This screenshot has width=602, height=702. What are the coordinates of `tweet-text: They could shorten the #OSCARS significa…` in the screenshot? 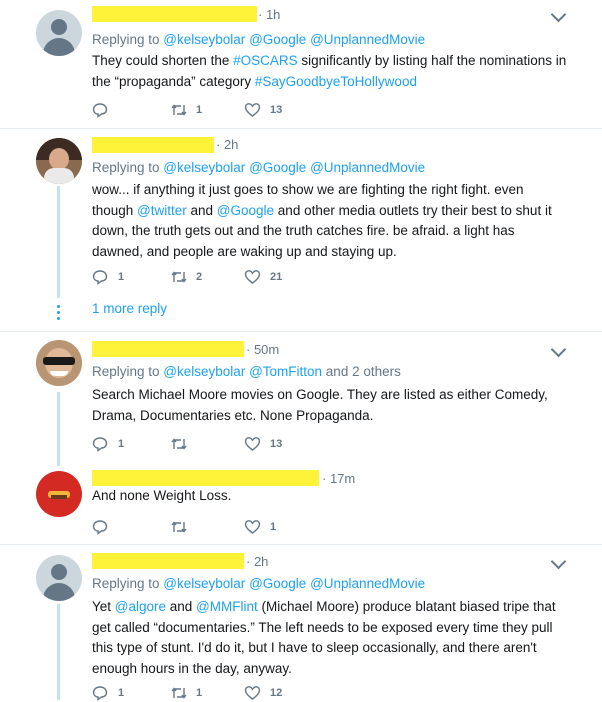 It's located at (329, 71).